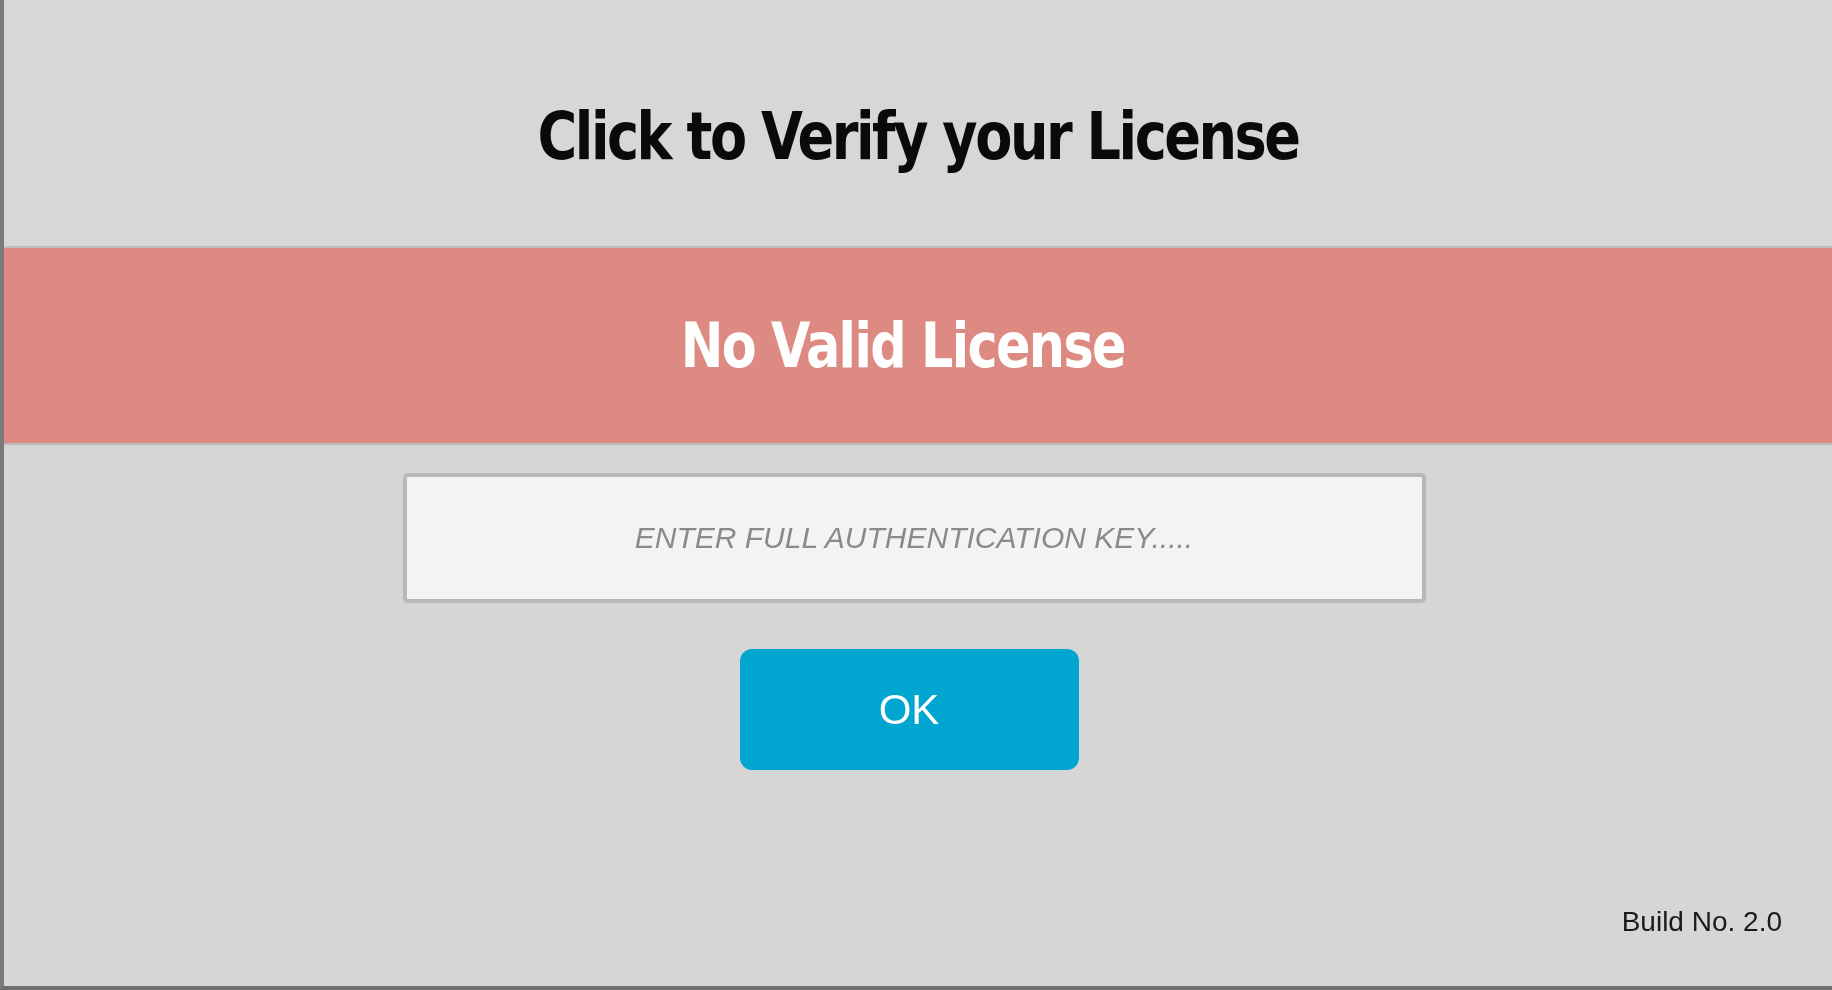  Describe the element at coordinates (903, 345) in the screenshot. I see `status-text: No Valid License` at that location.